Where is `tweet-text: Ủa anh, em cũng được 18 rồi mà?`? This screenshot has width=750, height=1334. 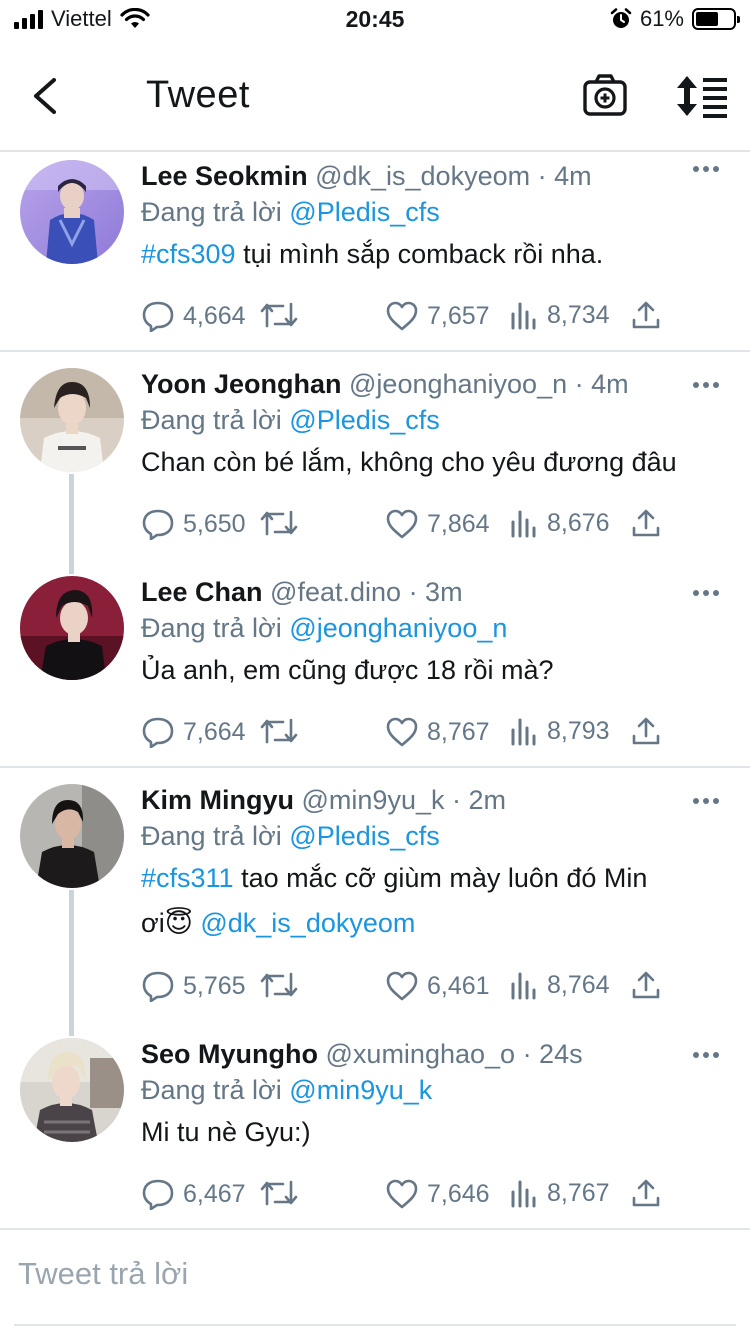 tweet-text: Ủa anh, em cũng được 18 rồi mà? is located at coordinates (347, 670).